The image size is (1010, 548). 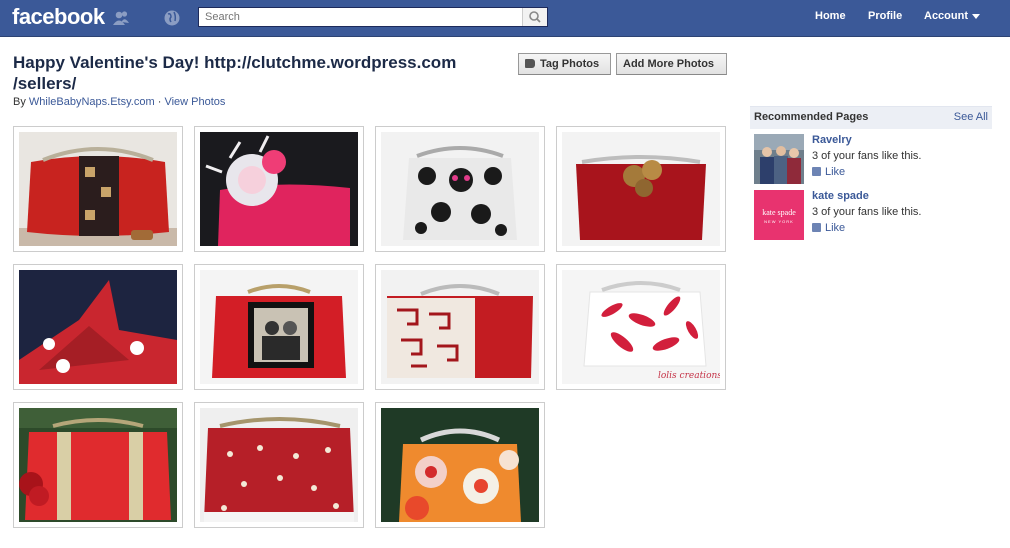 I want to click on photo-red-roses-clutch, so click(x=641, y=189).